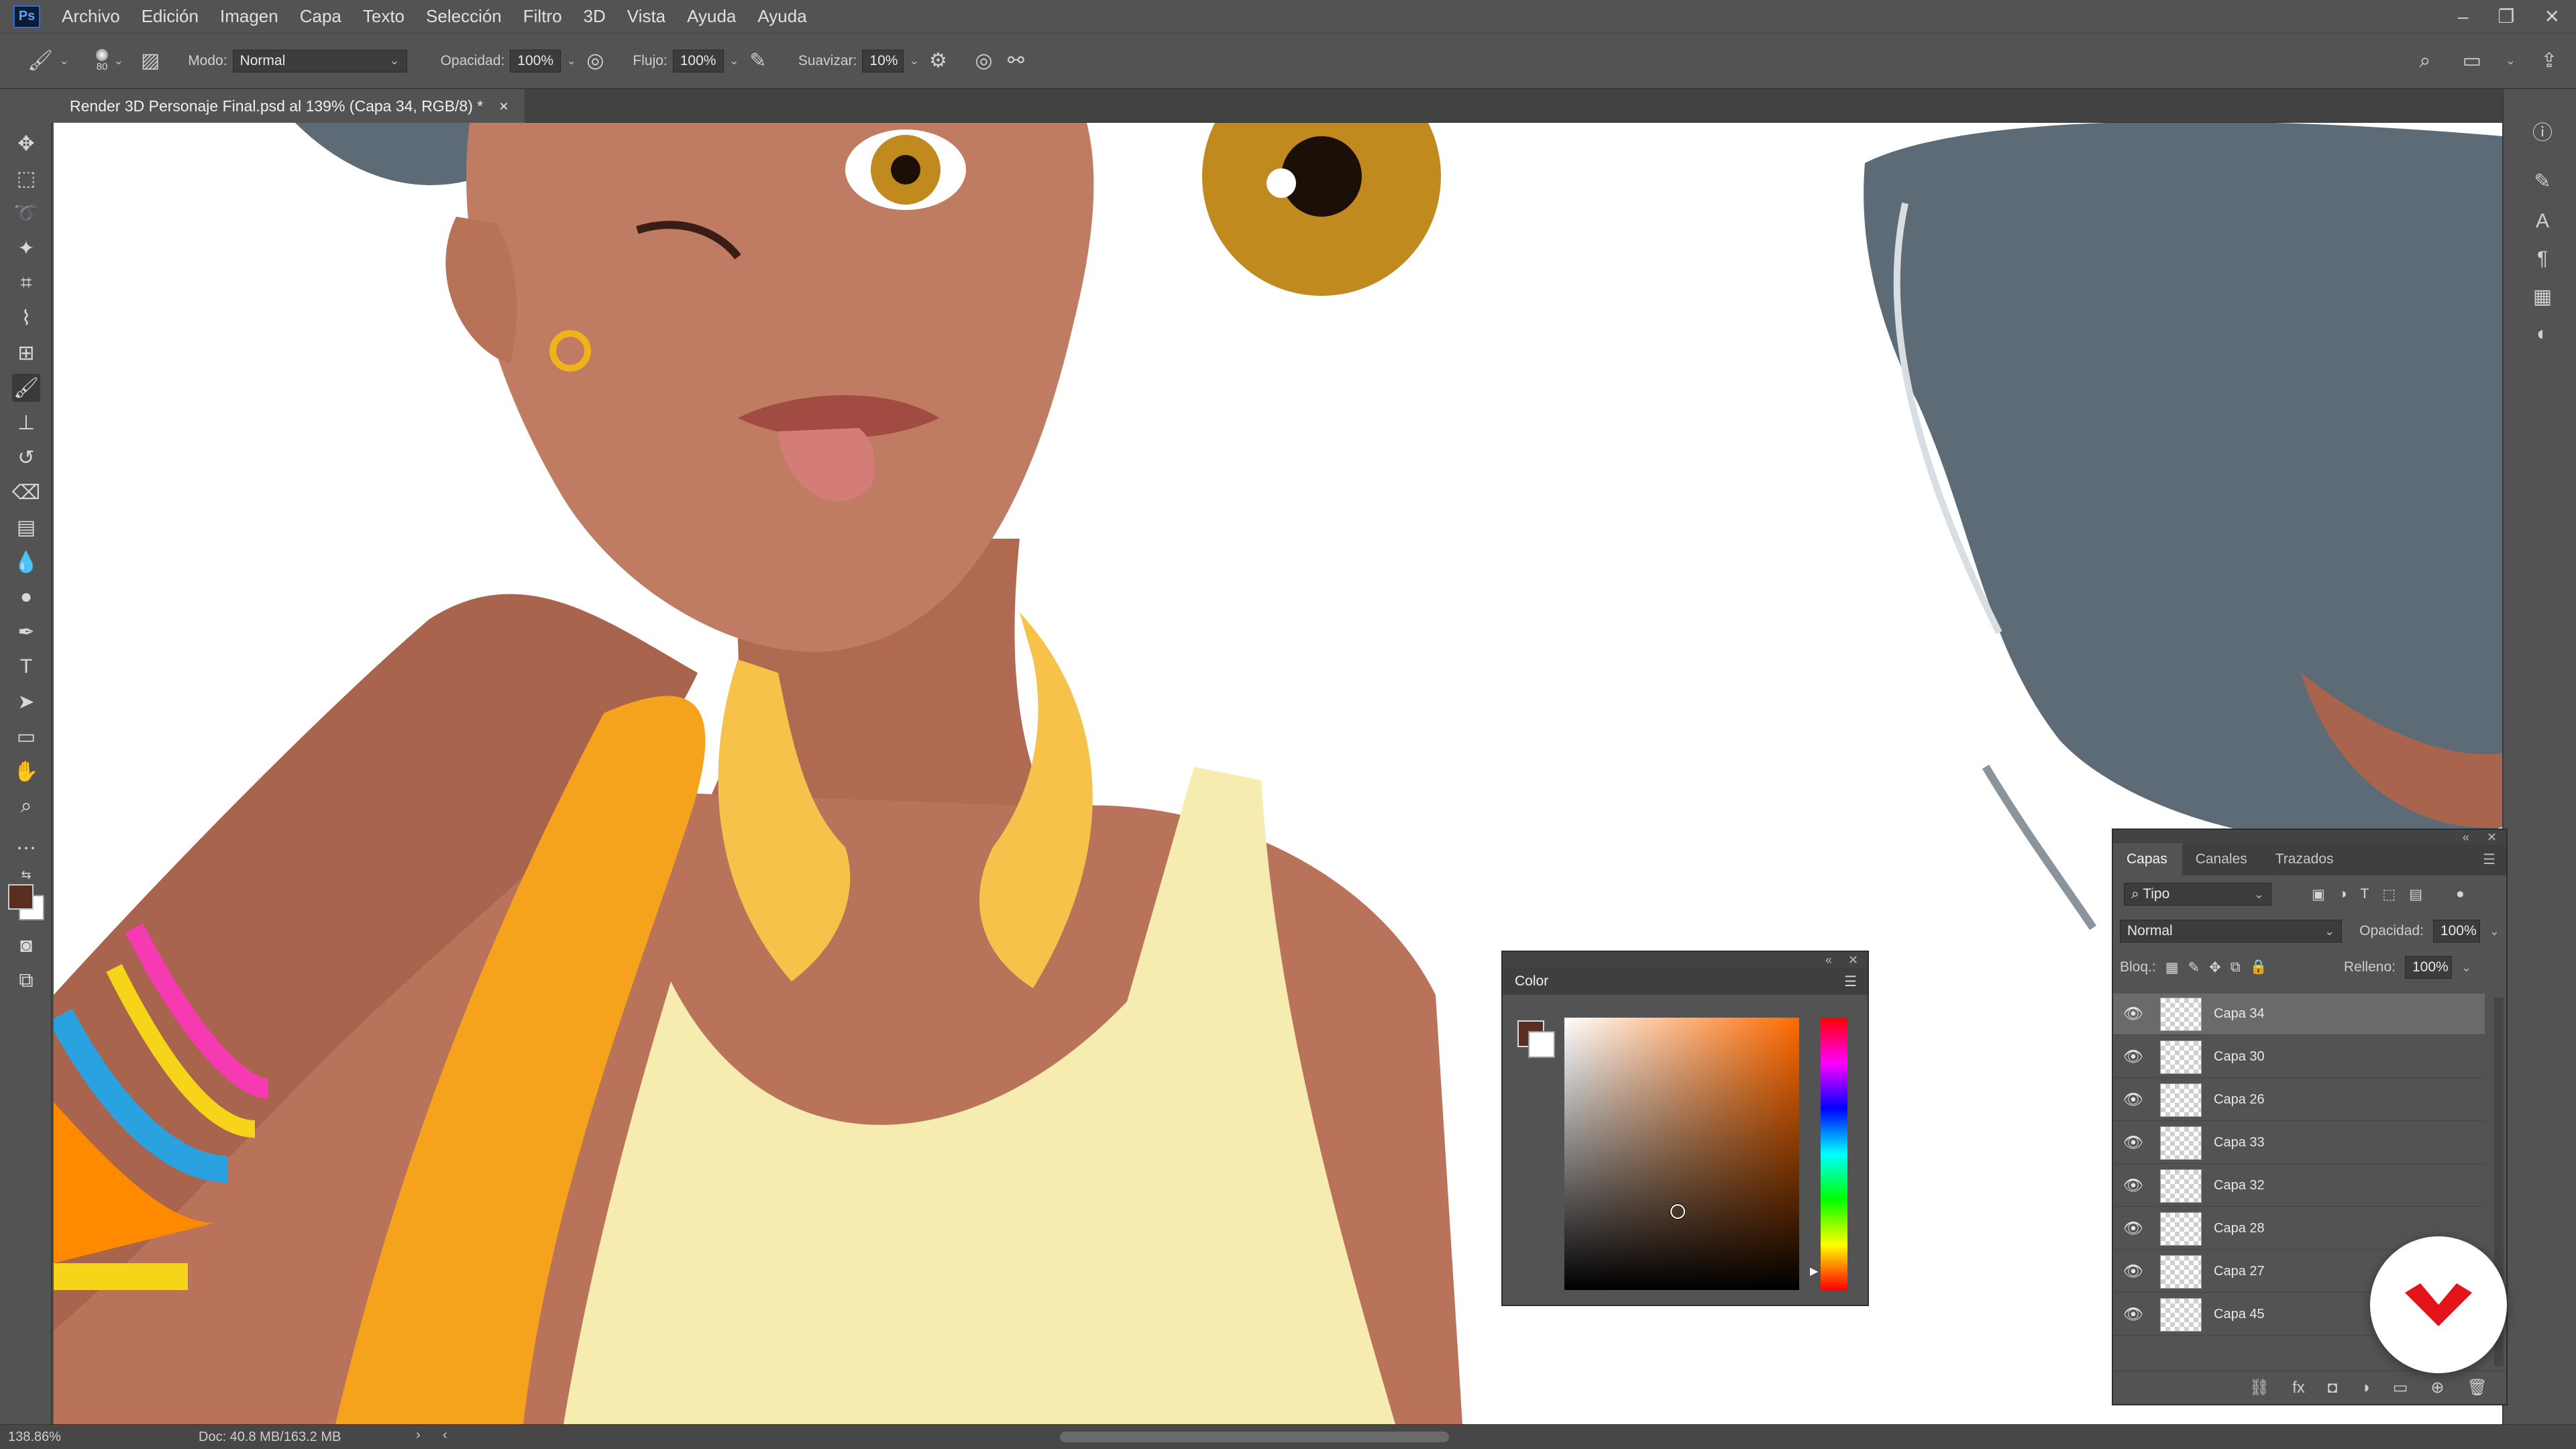  Describe the element at coordinates (535, 60) in the screenshot. I see `opacity-input: 100%` at that location.